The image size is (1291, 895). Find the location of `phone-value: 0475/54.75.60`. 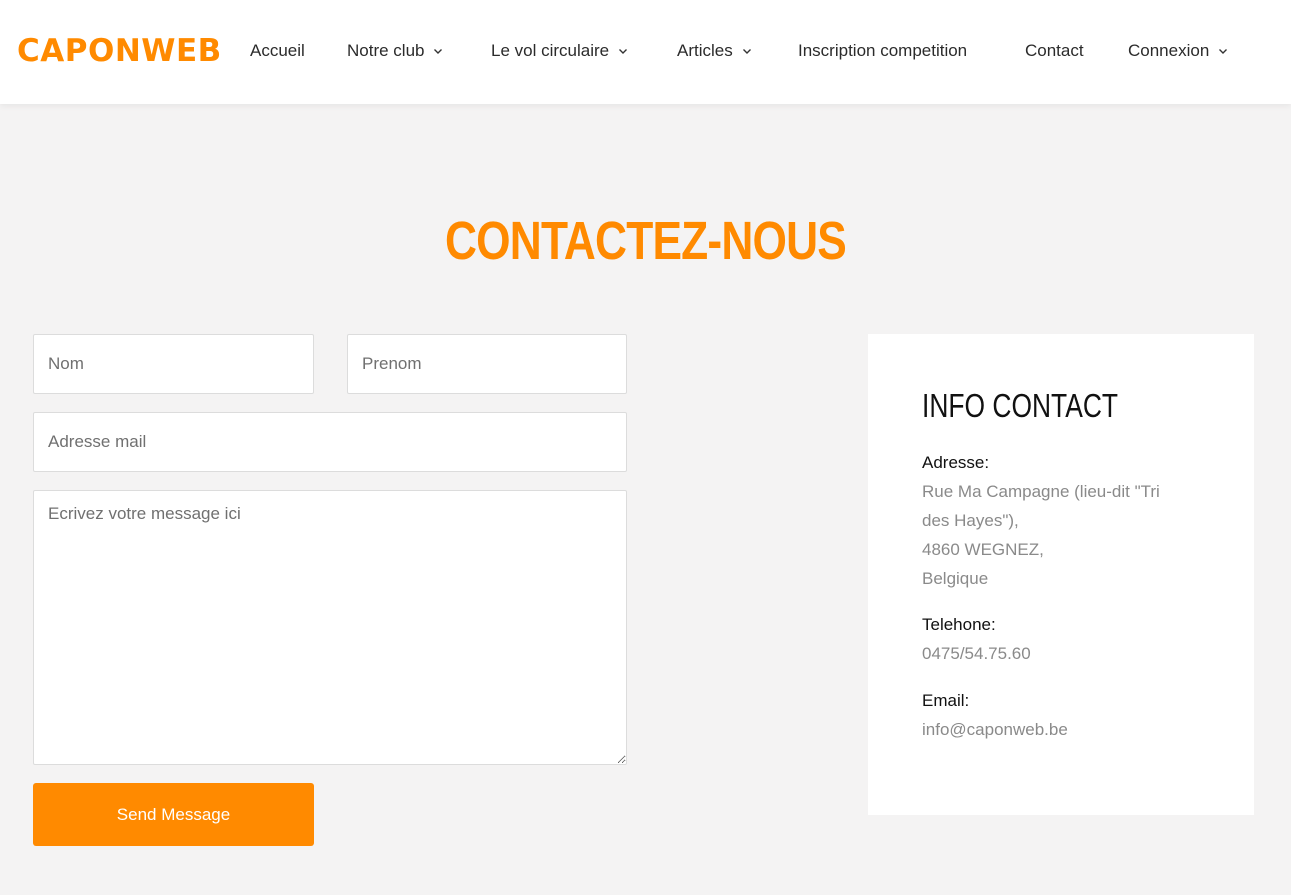

phone-value: 0475/54.75.60 is located at coordinates (976, 653).